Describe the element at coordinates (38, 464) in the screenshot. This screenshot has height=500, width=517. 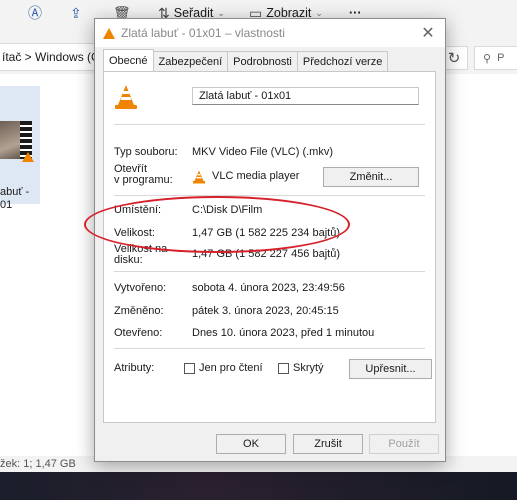
I see `status-text: žek: 1; 1,47 GB` at that location.